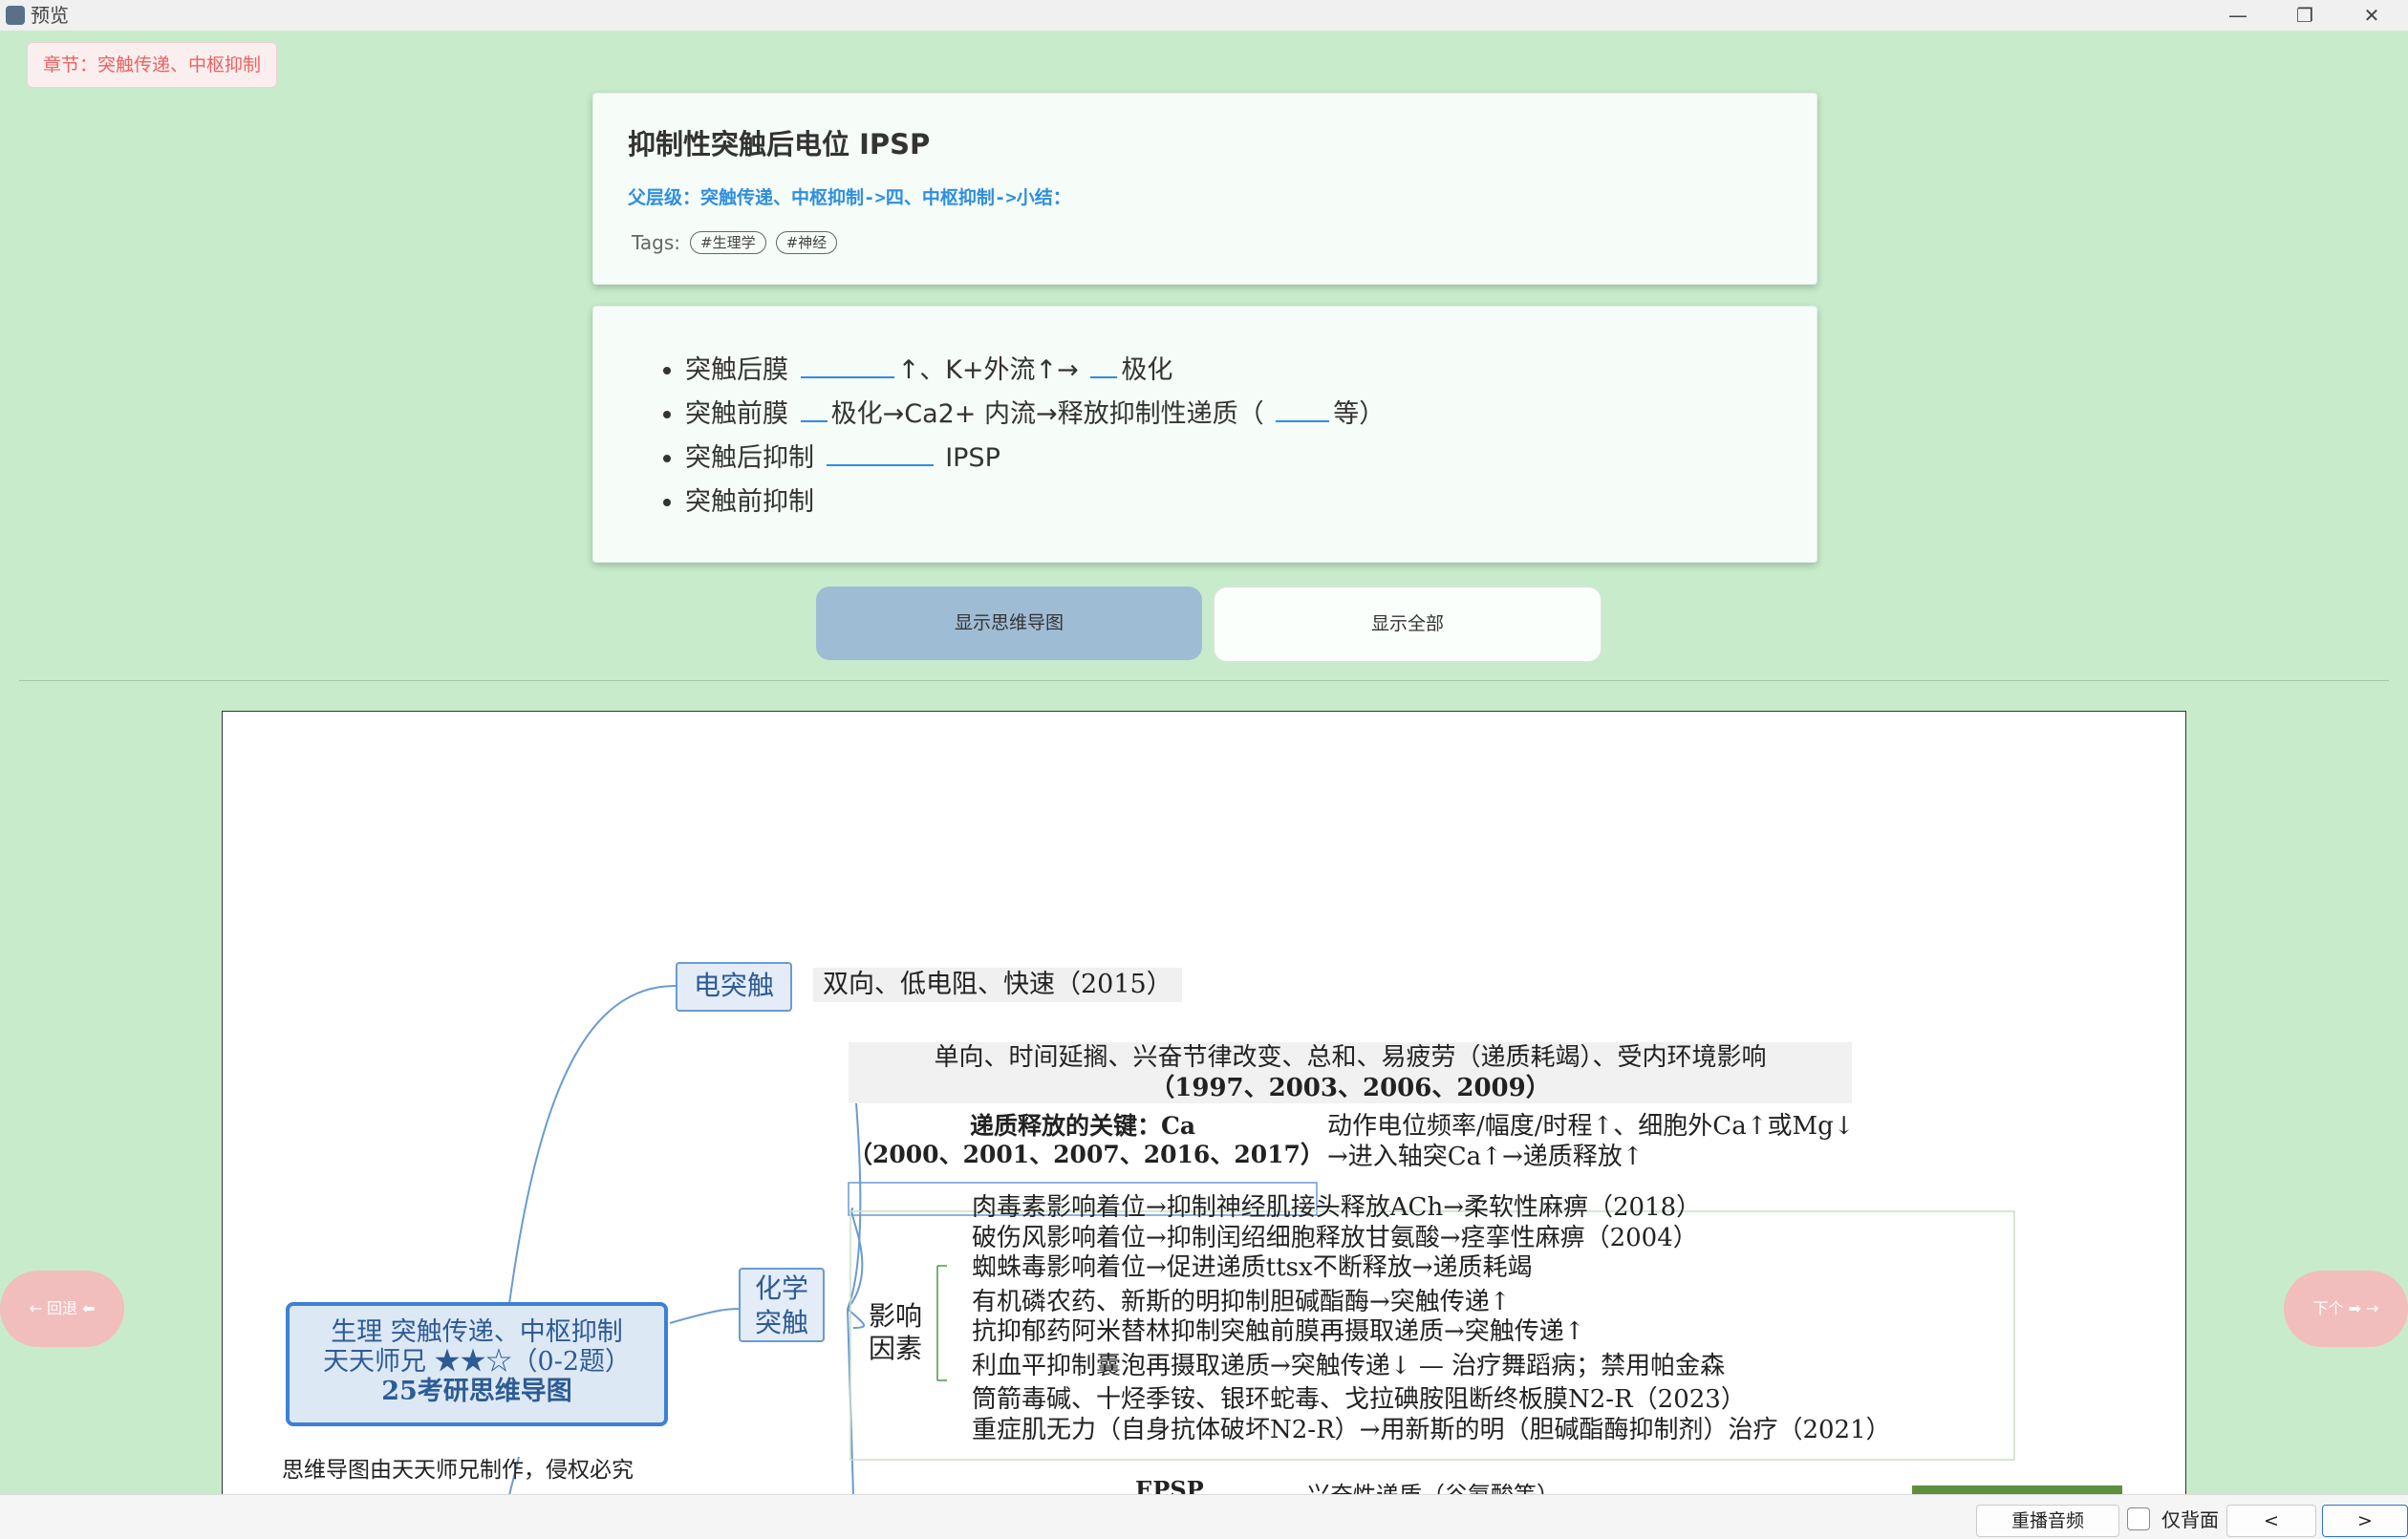  Describe the element at coordinates (807, 243) in the screenshot. I see `tag: #神经` at that location.